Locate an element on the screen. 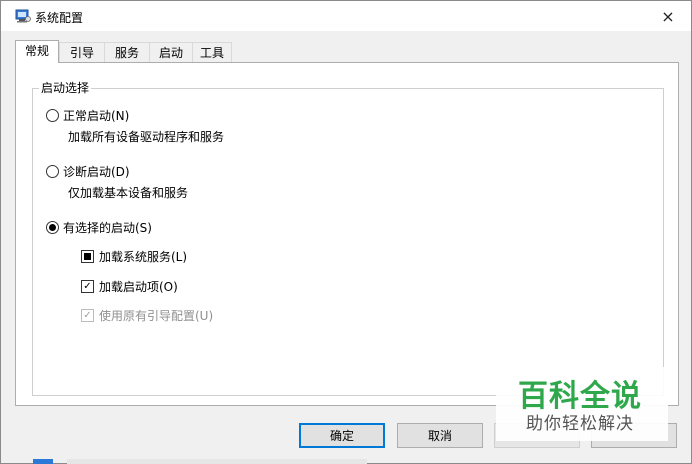 The image size is (692, 464). msconfig-icon is located at coordinates (23, 16).